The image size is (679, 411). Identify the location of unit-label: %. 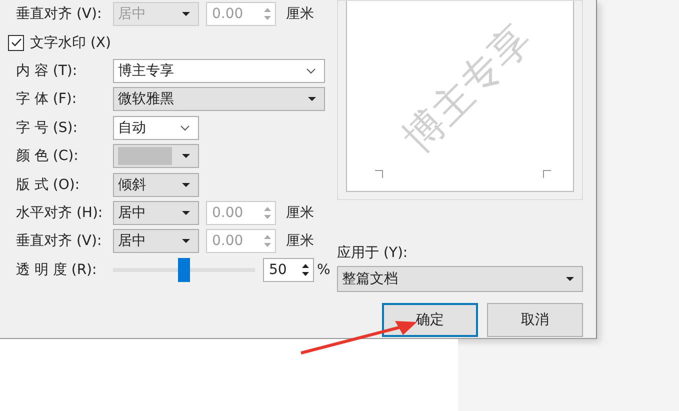
(323, 270).